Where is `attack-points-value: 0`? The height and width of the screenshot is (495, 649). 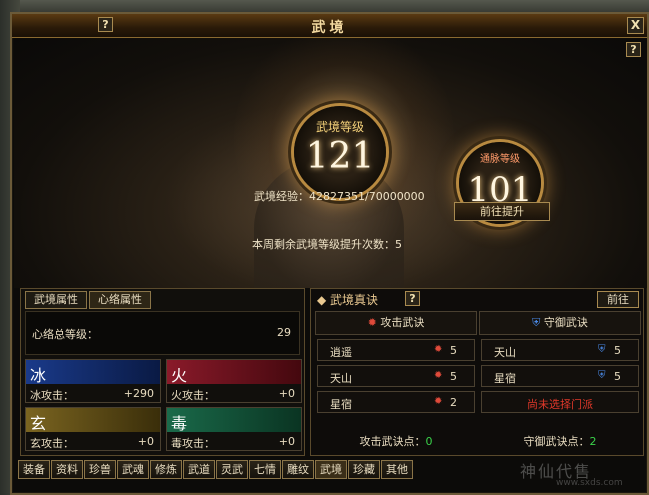
attack-points-value: 0 is located at coordinates (429, 441).